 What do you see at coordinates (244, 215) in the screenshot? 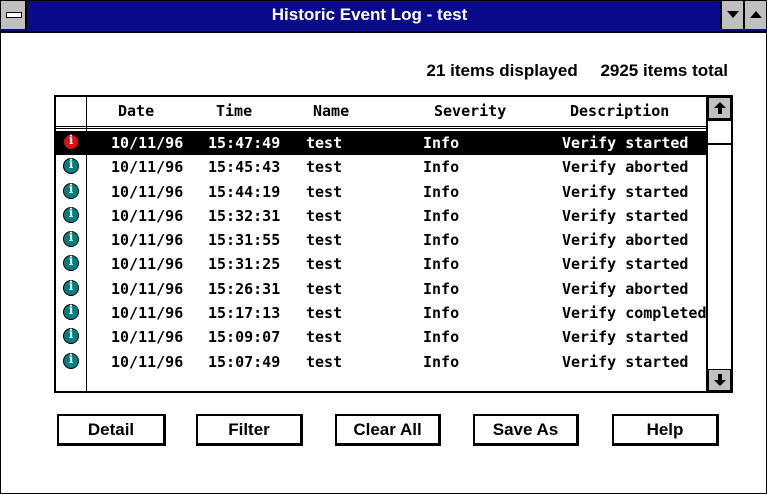
I see `cell-time: 15:32:31` at bounding box center [244, 215].